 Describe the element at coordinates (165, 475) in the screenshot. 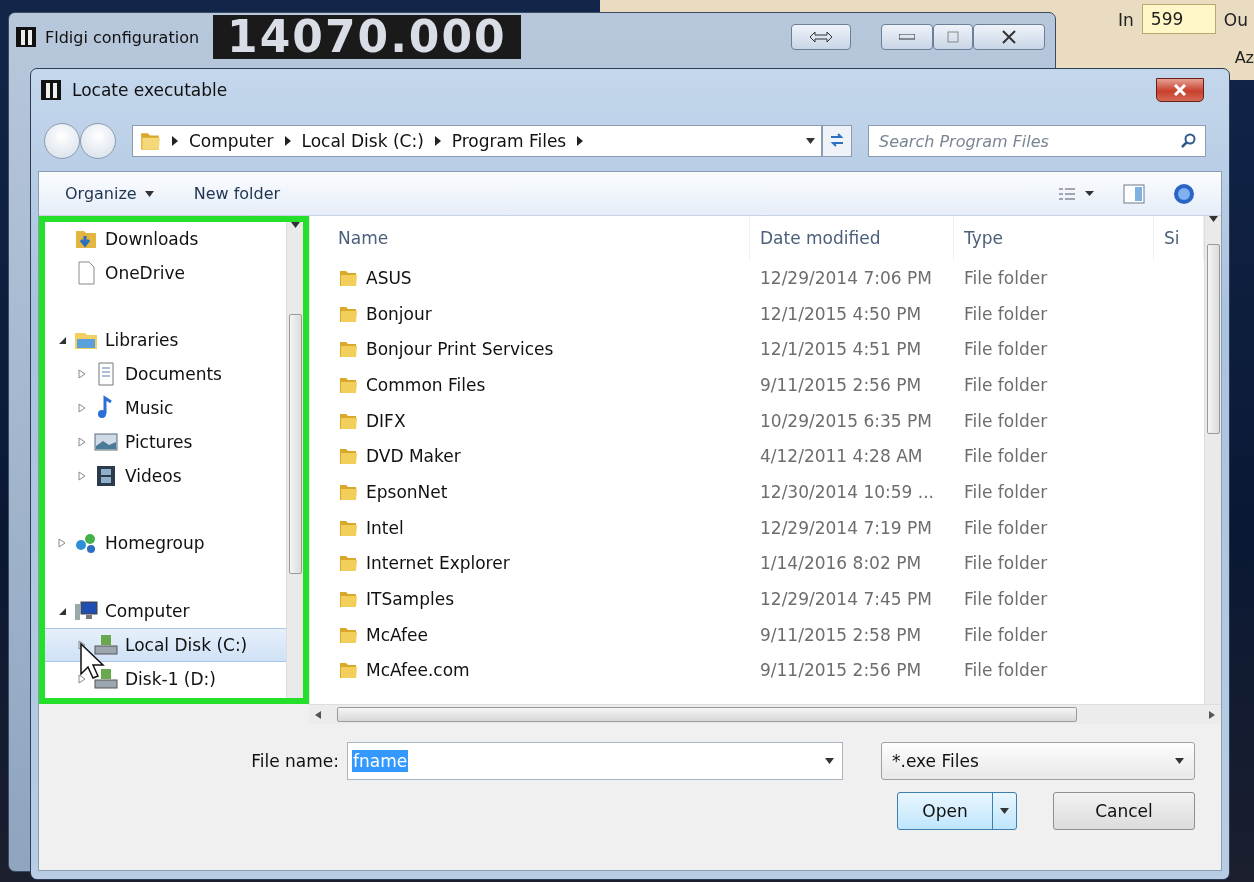

I see `nav-item: Videos` at that location.